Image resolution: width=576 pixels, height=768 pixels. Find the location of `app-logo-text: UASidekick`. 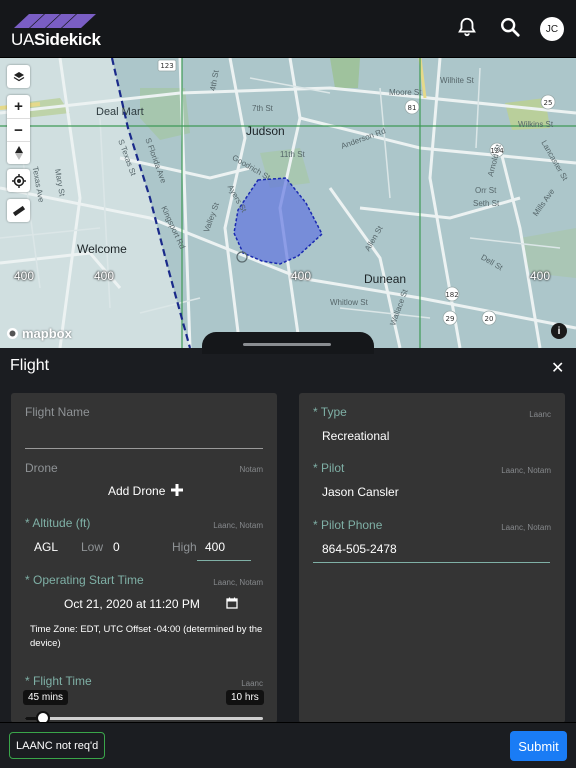

app-logo-text: UASidekick is located at coordinates (56, 39).